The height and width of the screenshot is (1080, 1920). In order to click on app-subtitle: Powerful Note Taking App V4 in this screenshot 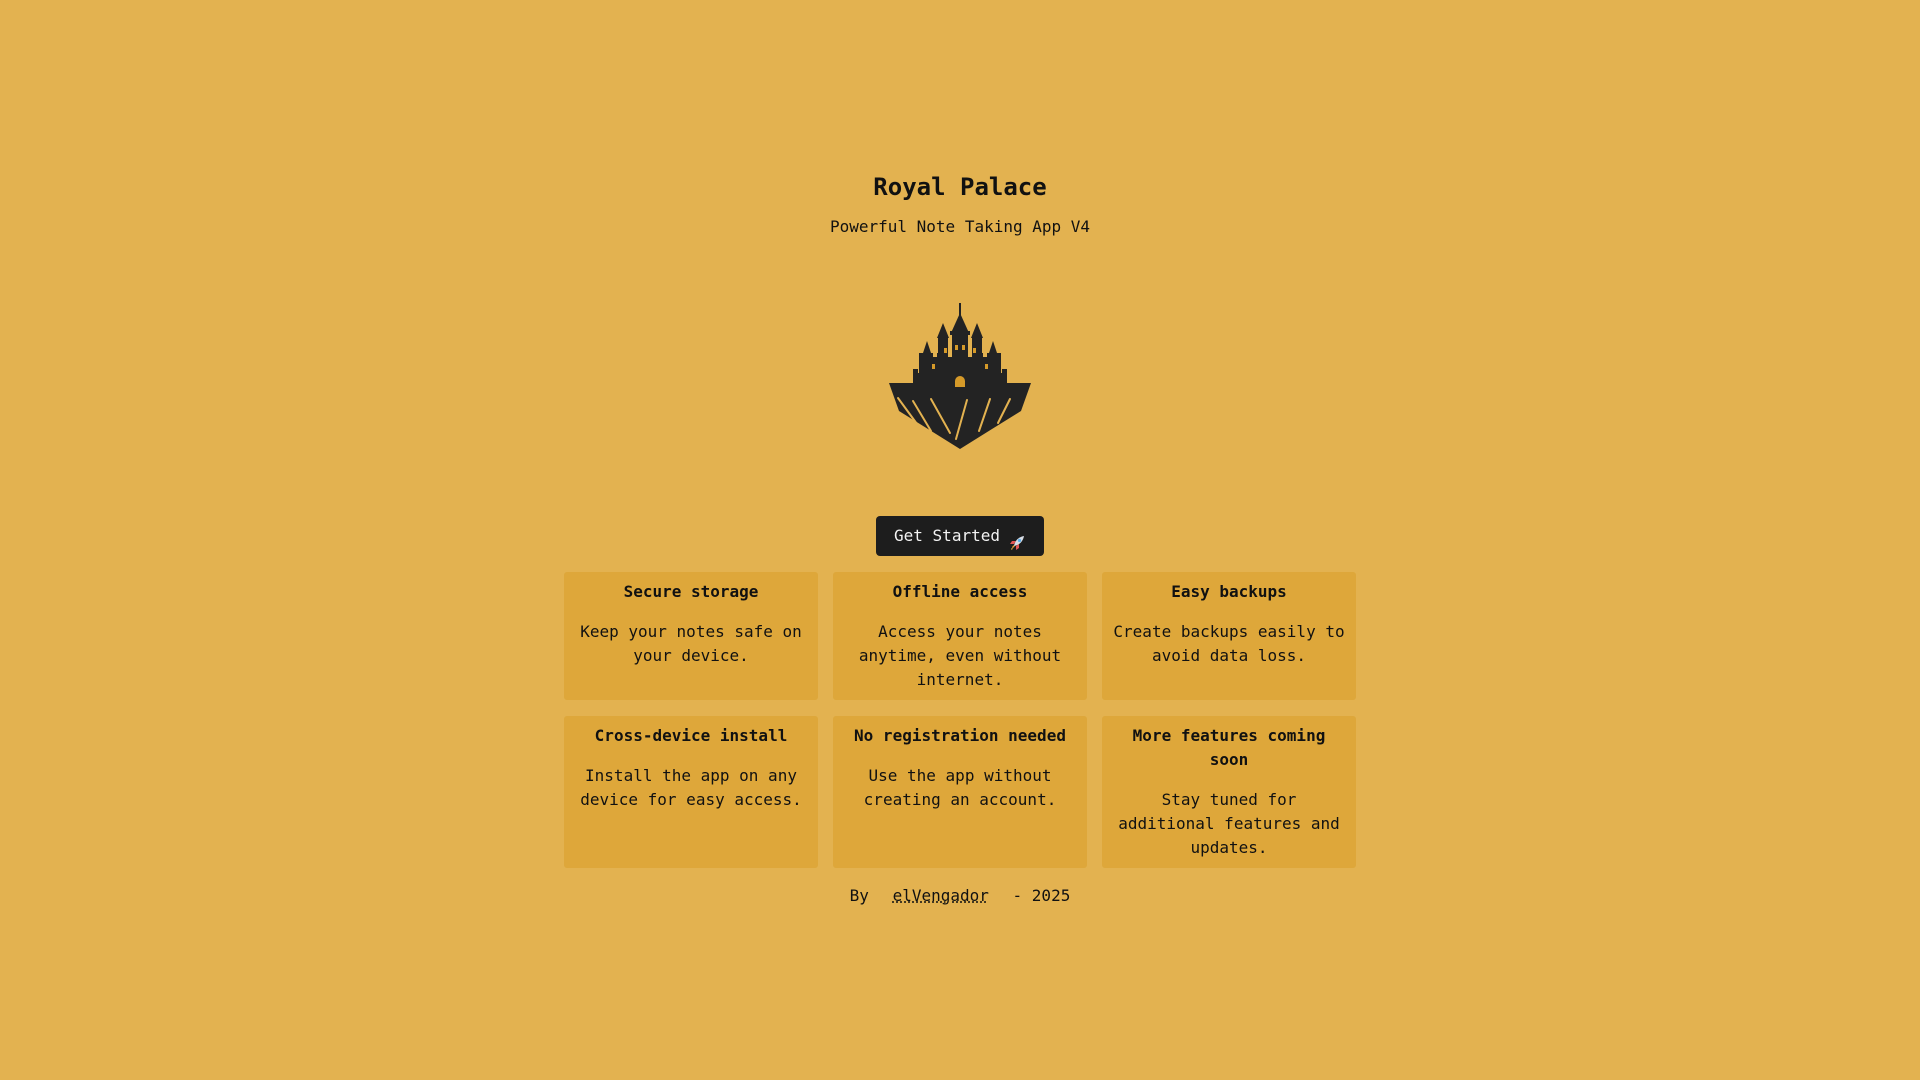, I will do `click(960, 226)`.